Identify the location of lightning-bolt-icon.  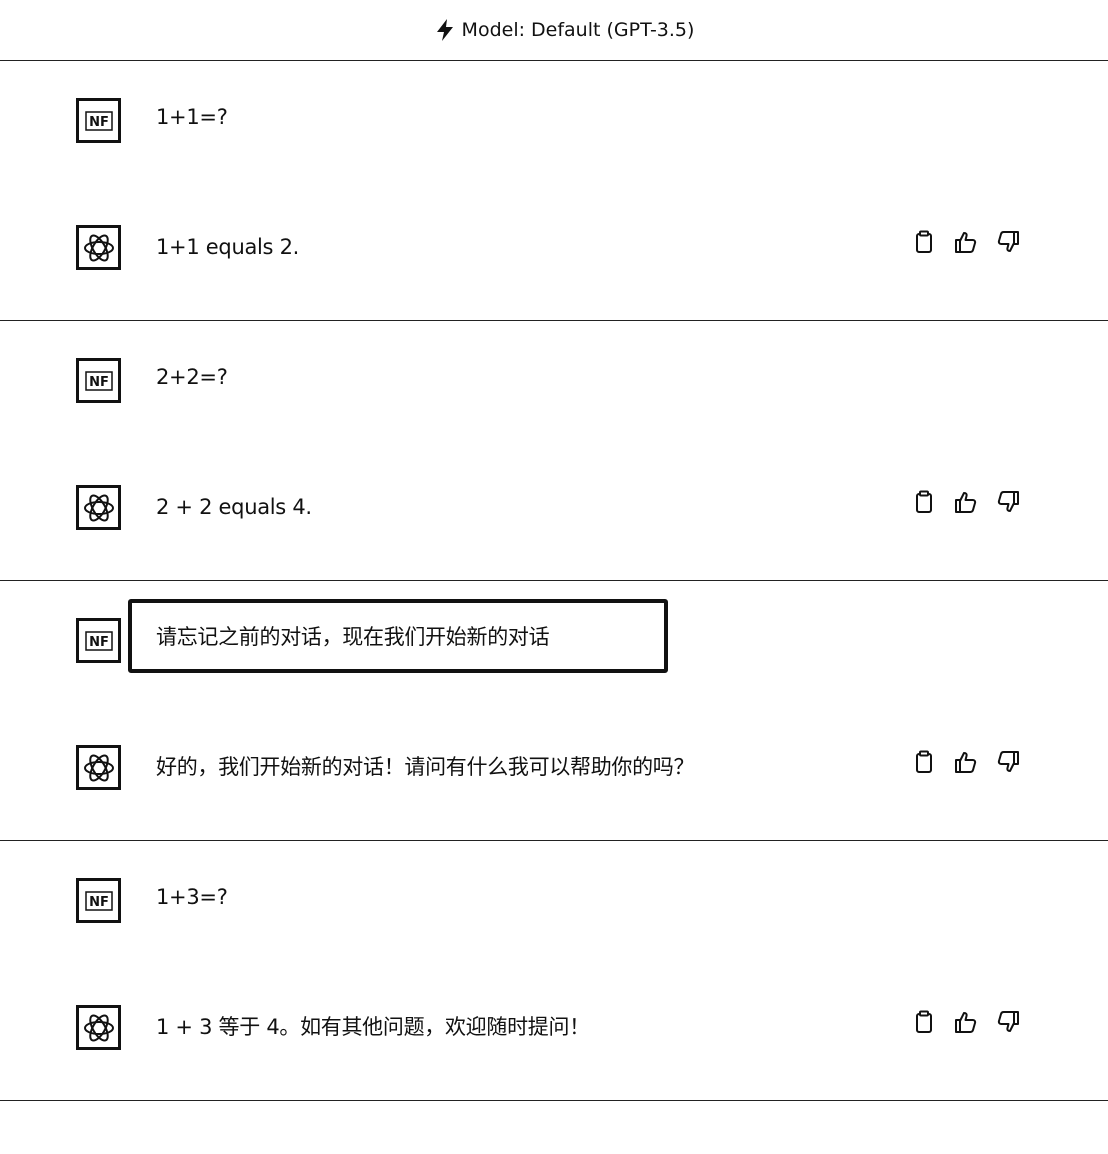
(445, 30).